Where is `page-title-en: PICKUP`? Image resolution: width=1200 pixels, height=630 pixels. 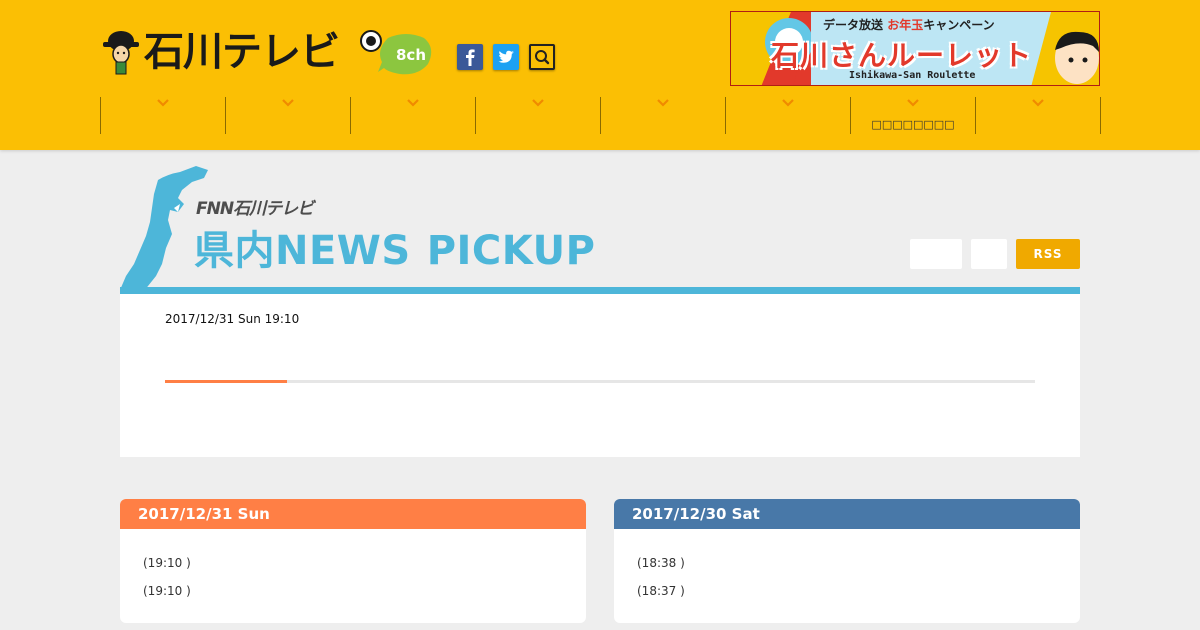 page-title-en: PICKUP is located at coordinates (511, 251).